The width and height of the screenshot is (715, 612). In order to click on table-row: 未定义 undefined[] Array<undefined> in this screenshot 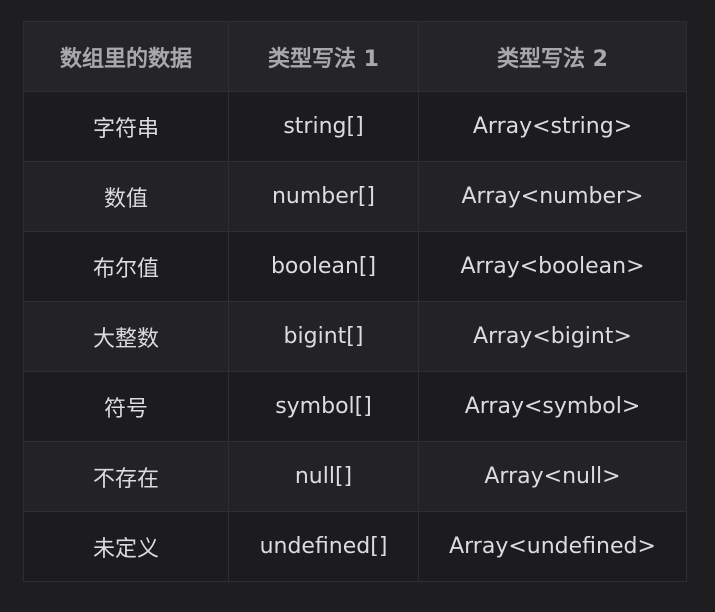, I will do `click(355, 546)`.